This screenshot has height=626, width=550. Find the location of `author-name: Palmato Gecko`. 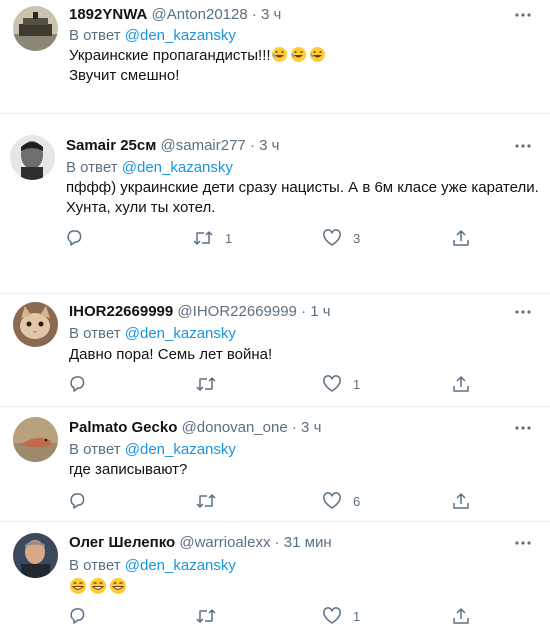

author-name: Palmato Gecko is located at coordinates (123, 427).